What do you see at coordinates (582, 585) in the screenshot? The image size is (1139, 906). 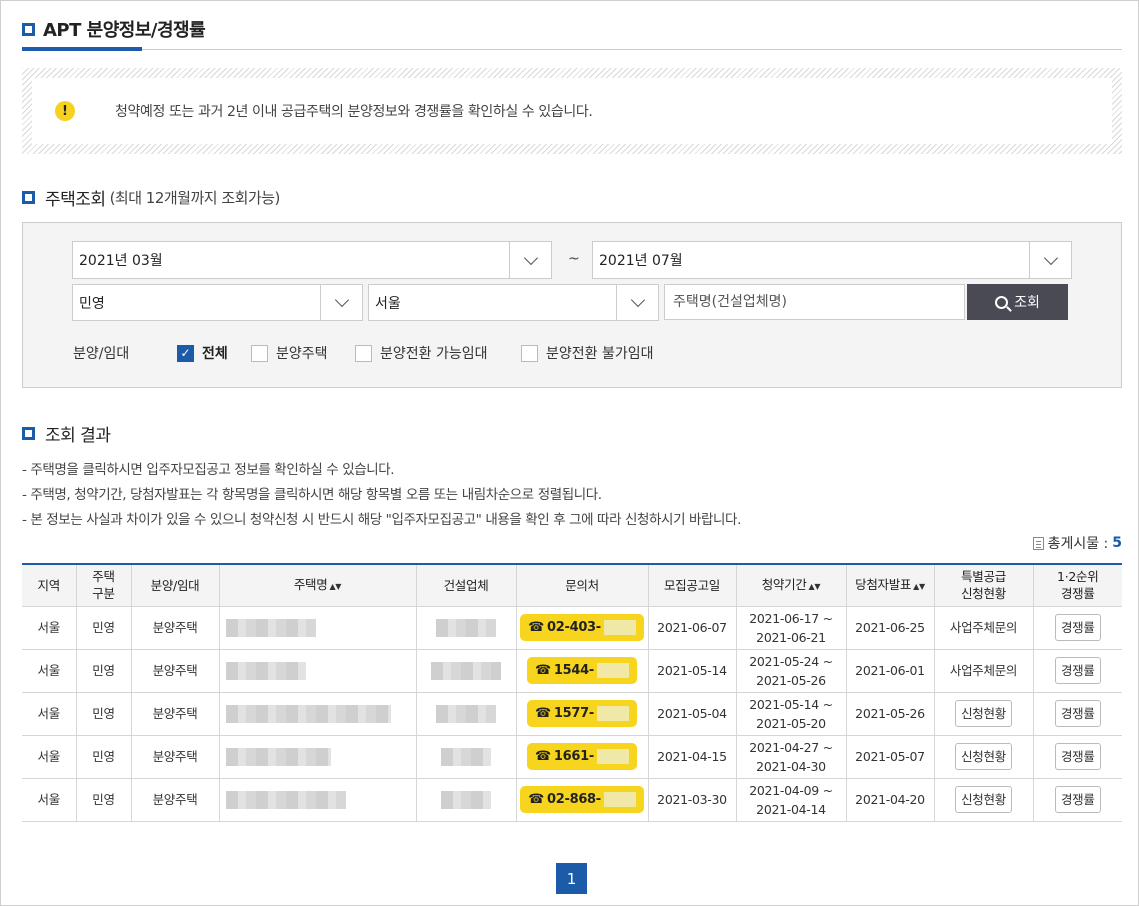 I see `column-header: 문의처` at bounding box center [582, 585].